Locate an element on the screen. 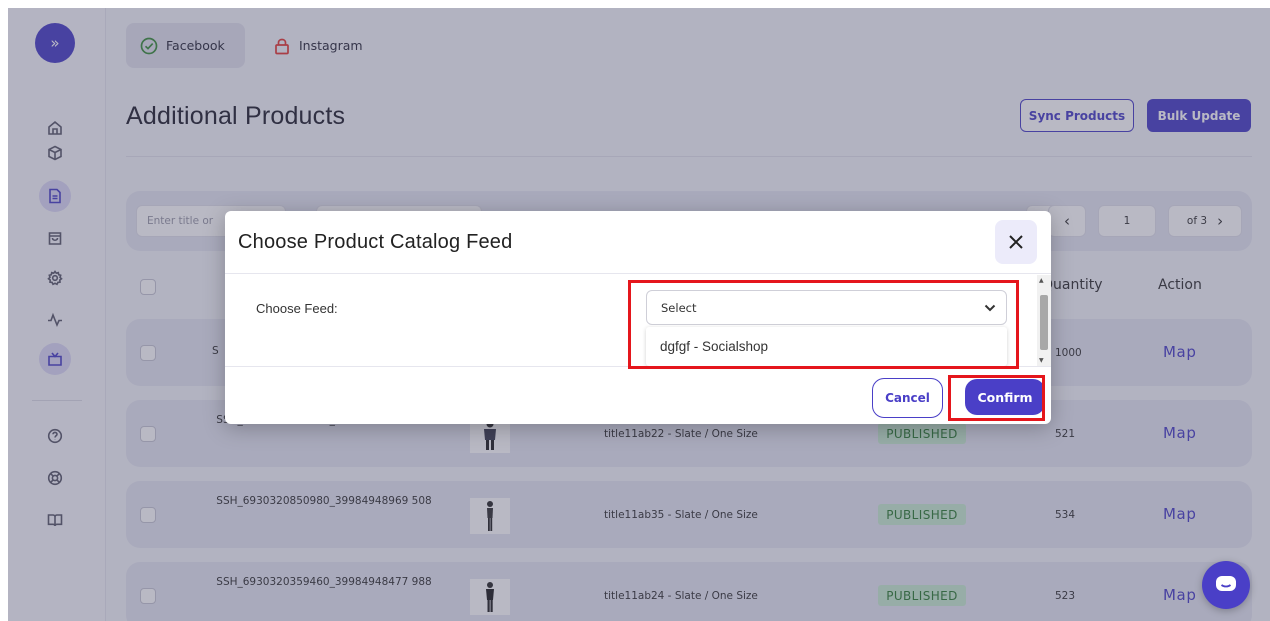 The height and width of the screenshot is (621, 1270). scroll-down-arrow: ▼ is located at coordinates (1041, 360).